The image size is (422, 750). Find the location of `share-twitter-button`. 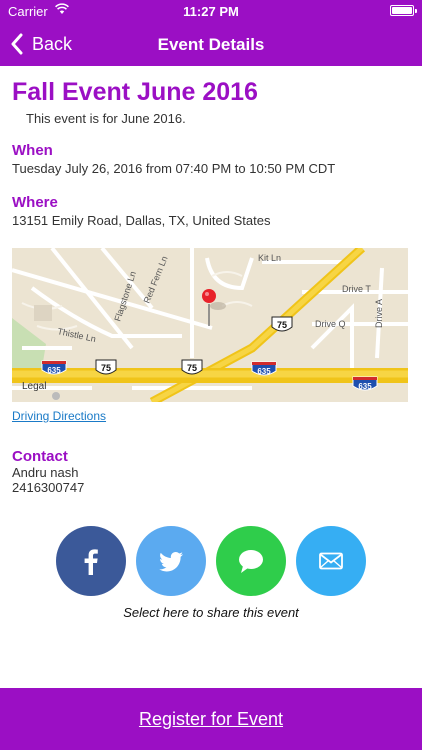

share-twitter-button is located at coordinates (171, 561).